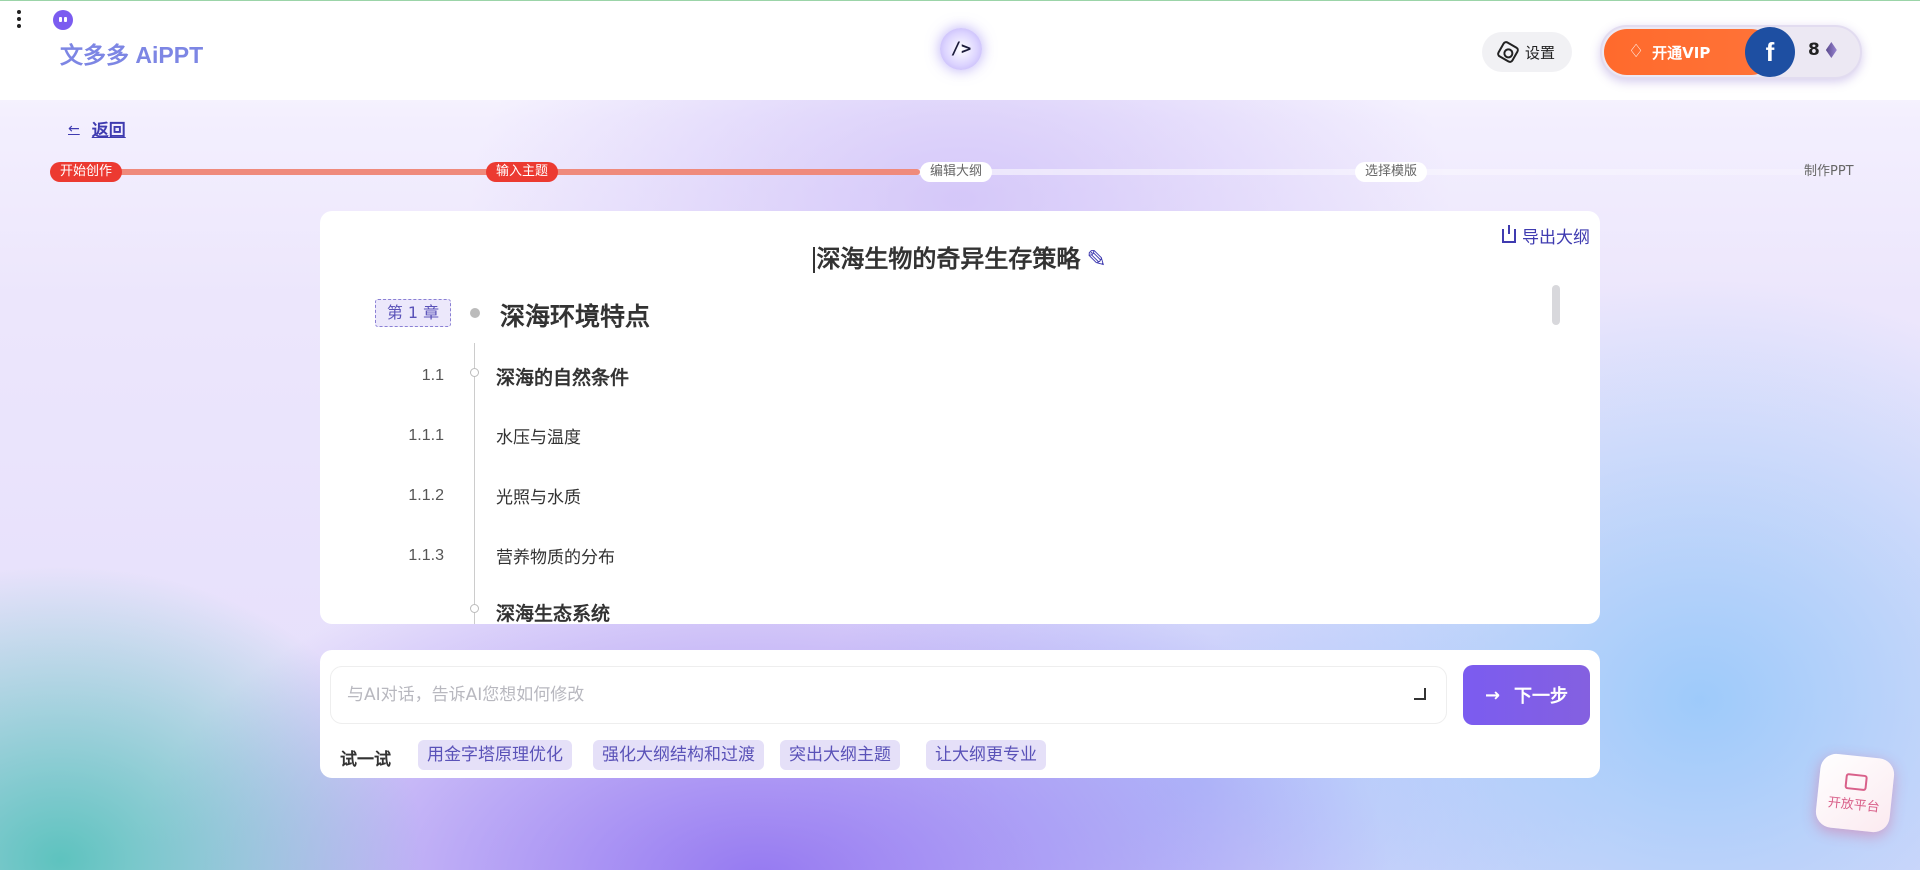 The width and height of the screenshot is (1920, 870). What do you see at coordinates (678, 755) in the screenshot?
I see `suggestion-chip: 强化大纲结构和过渡` at bounding box center [678, 755].